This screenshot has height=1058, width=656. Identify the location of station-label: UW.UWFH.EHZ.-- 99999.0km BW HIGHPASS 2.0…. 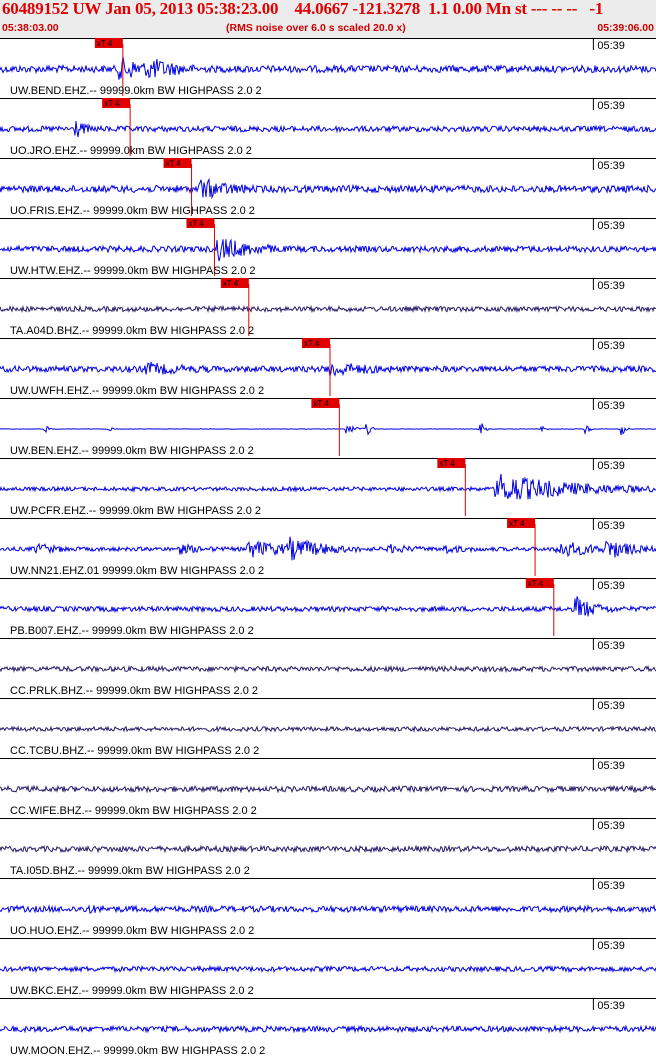
(137, 391).